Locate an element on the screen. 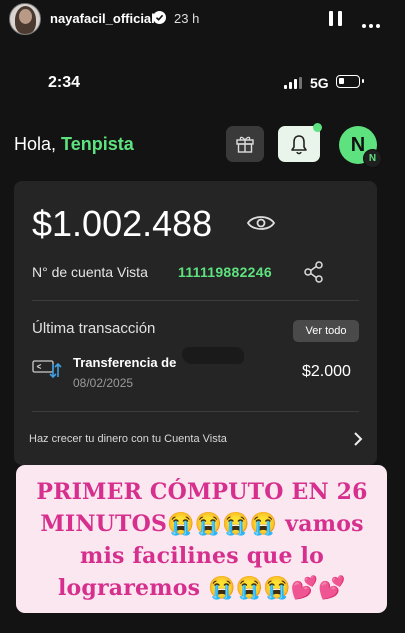 Image resolution: width=405 pixels, height=633 pixels. chevron-right-icon is located at coordinates (358, 439).